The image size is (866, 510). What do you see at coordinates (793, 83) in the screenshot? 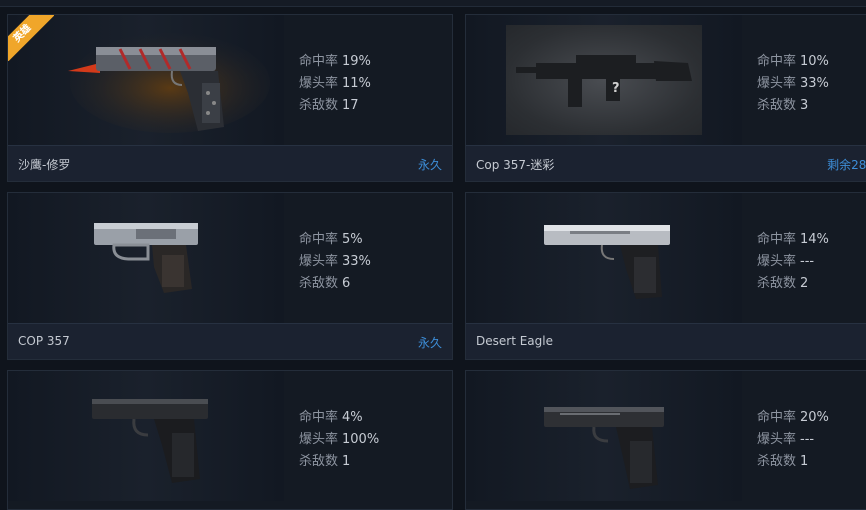
I see `weapon-stats: 命中率 10% 爆头率 33% 杀敌数 3` at bounding box center [793, 83].